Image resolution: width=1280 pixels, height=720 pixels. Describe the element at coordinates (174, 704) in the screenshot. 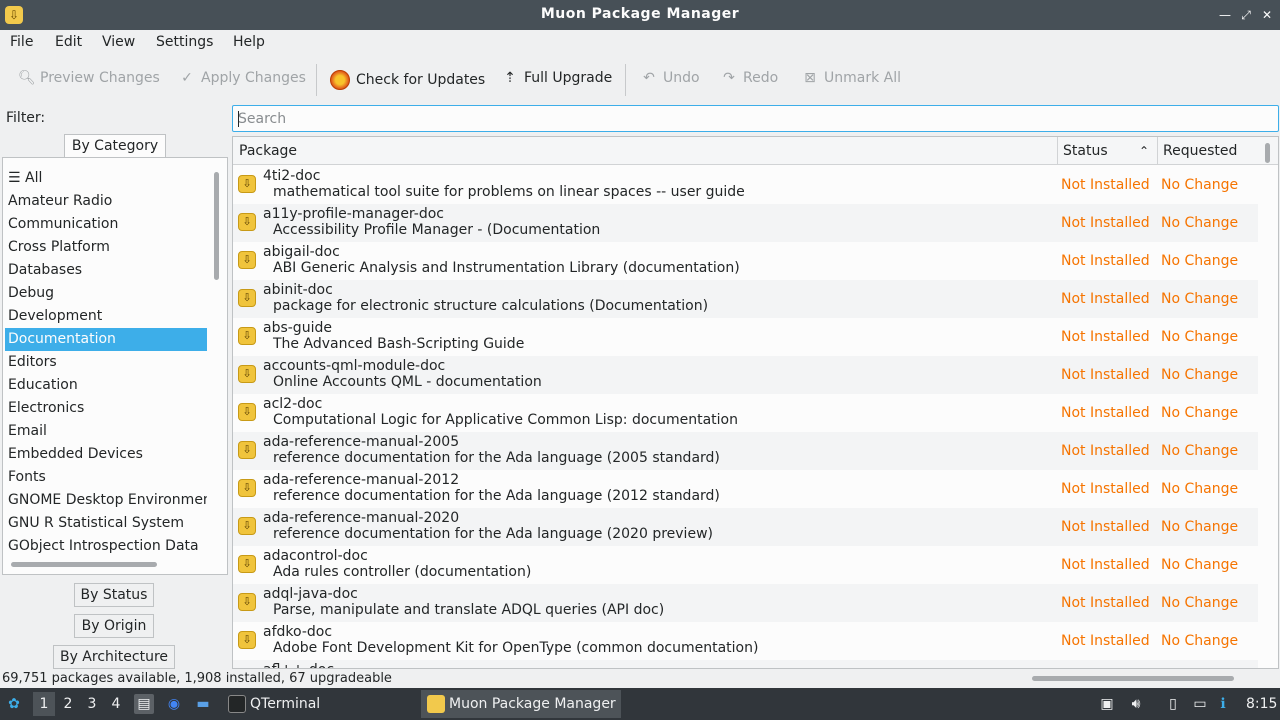

I see `browser-icon: ◉` at that location.